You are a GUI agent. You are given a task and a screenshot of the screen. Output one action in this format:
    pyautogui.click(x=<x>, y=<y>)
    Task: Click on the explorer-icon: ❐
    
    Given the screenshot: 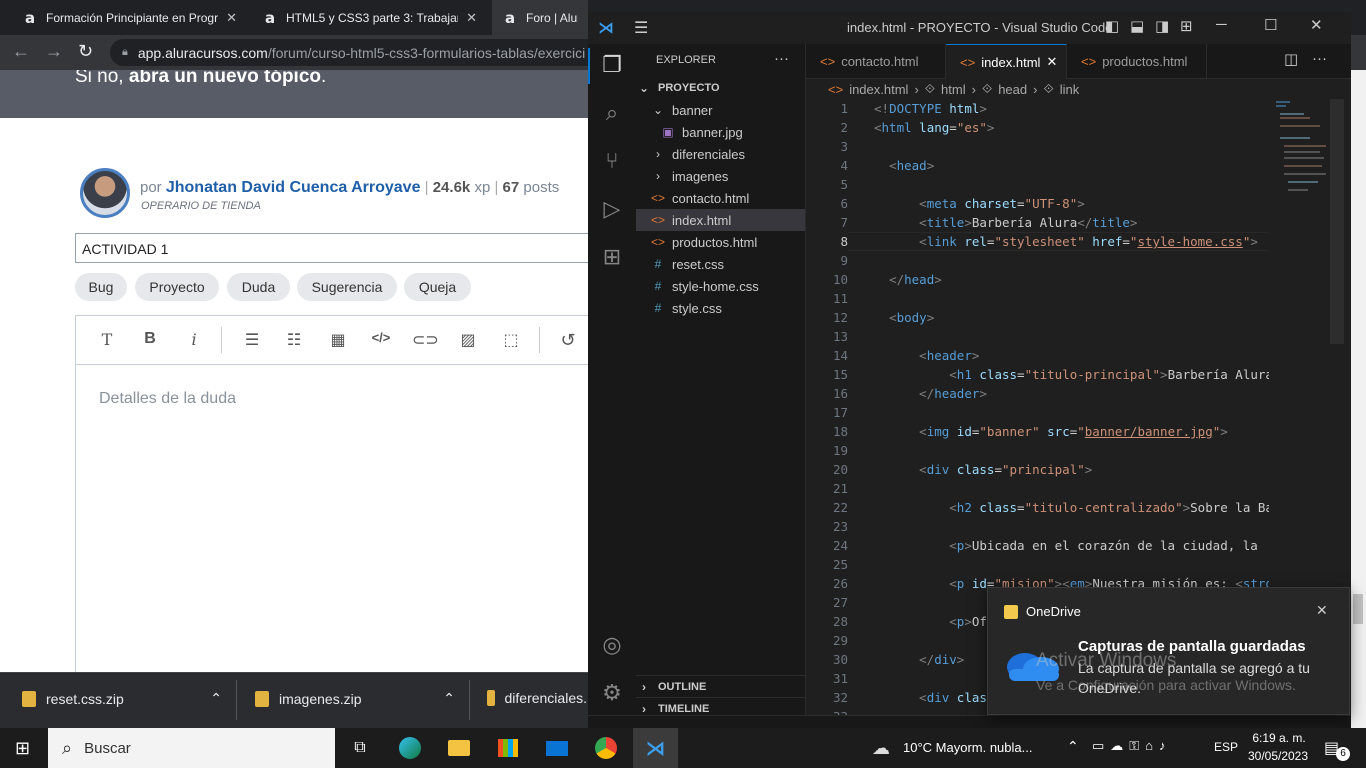 What is the action you would take?
    pyautogui.click(x=612, y=66)
    